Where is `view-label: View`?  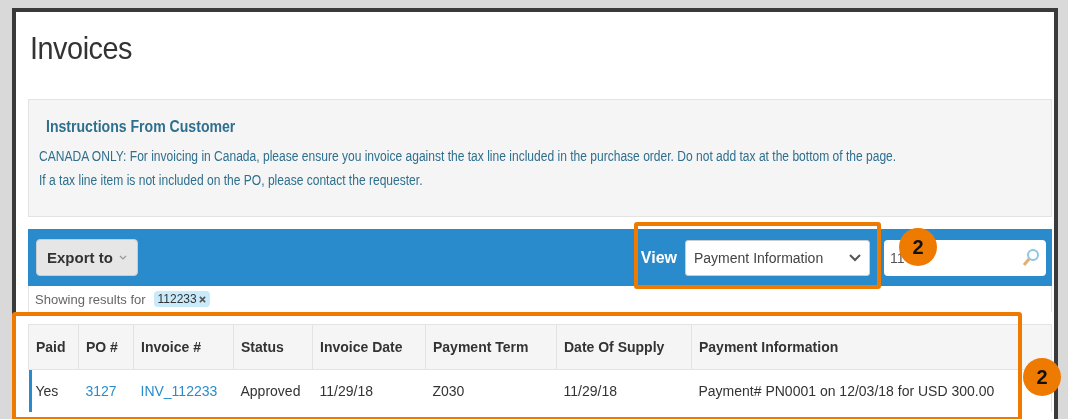 view-label: View is located at coordinates (658, 257).